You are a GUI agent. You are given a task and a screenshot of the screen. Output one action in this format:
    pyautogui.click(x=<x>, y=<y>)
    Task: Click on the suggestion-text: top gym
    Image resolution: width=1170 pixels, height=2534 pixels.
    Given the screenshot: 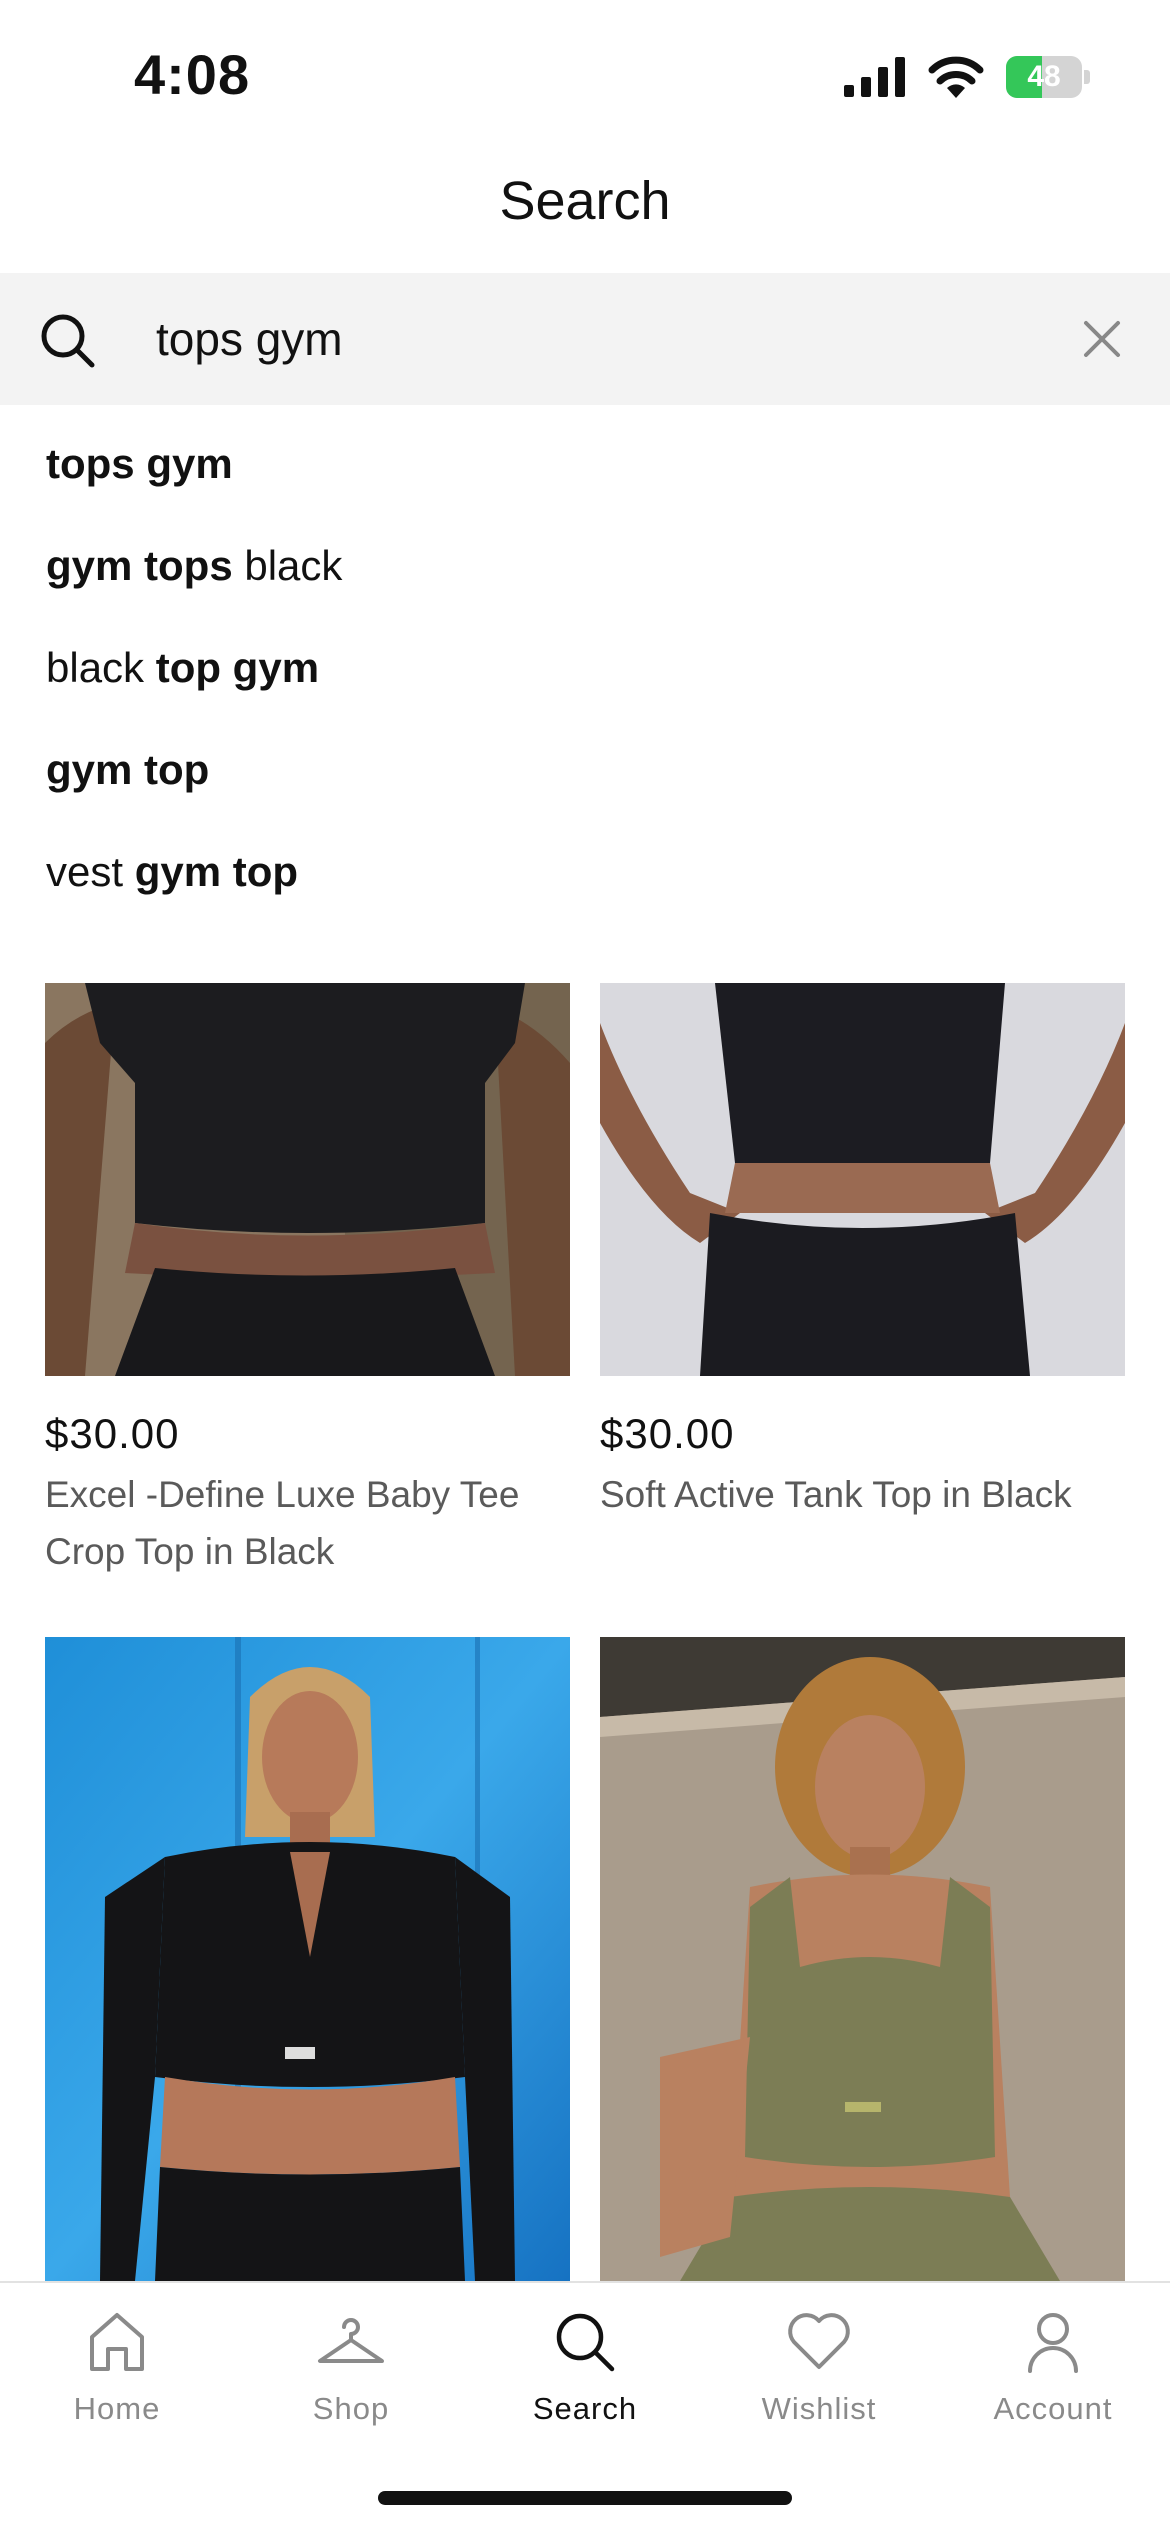 What is the action you would take?
    pyautogui.click(x=237, y=667)
    